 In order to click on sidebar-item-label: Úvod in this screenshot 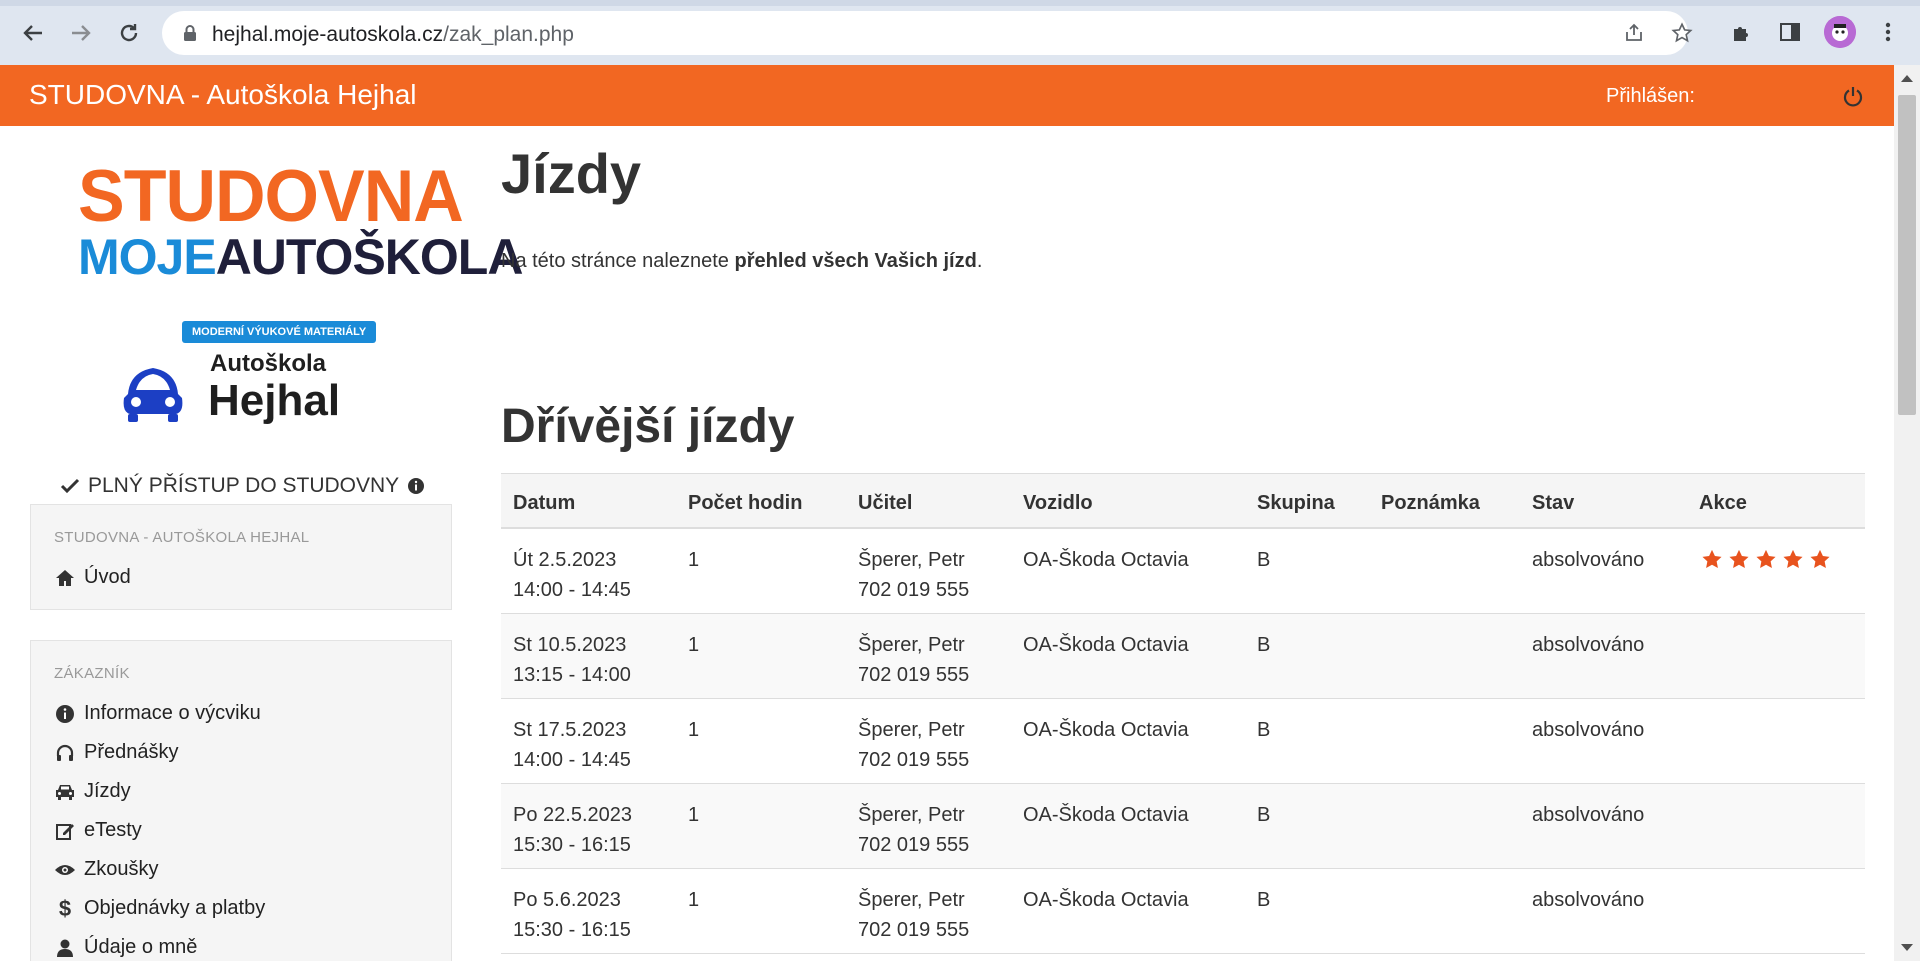, I will do `click(107, 577)`.